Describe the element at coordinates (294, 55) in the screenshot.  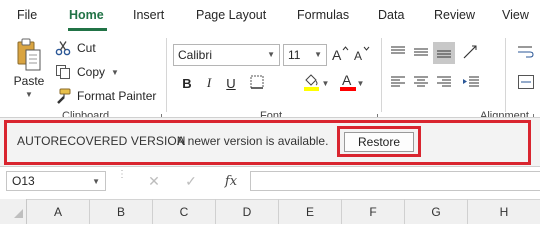
I see `font-size-value: 11` at that location.